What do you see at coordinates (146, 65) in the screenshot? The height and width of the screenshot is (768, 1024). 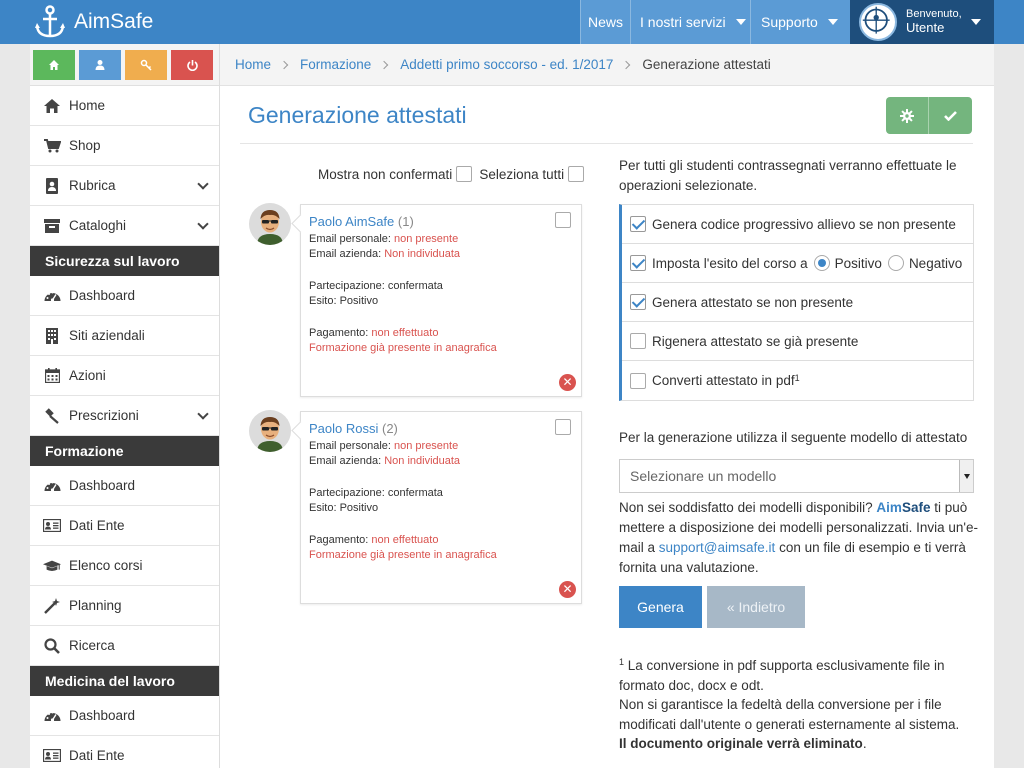 I see `password-quick-button` at bounding box center [146, 65].